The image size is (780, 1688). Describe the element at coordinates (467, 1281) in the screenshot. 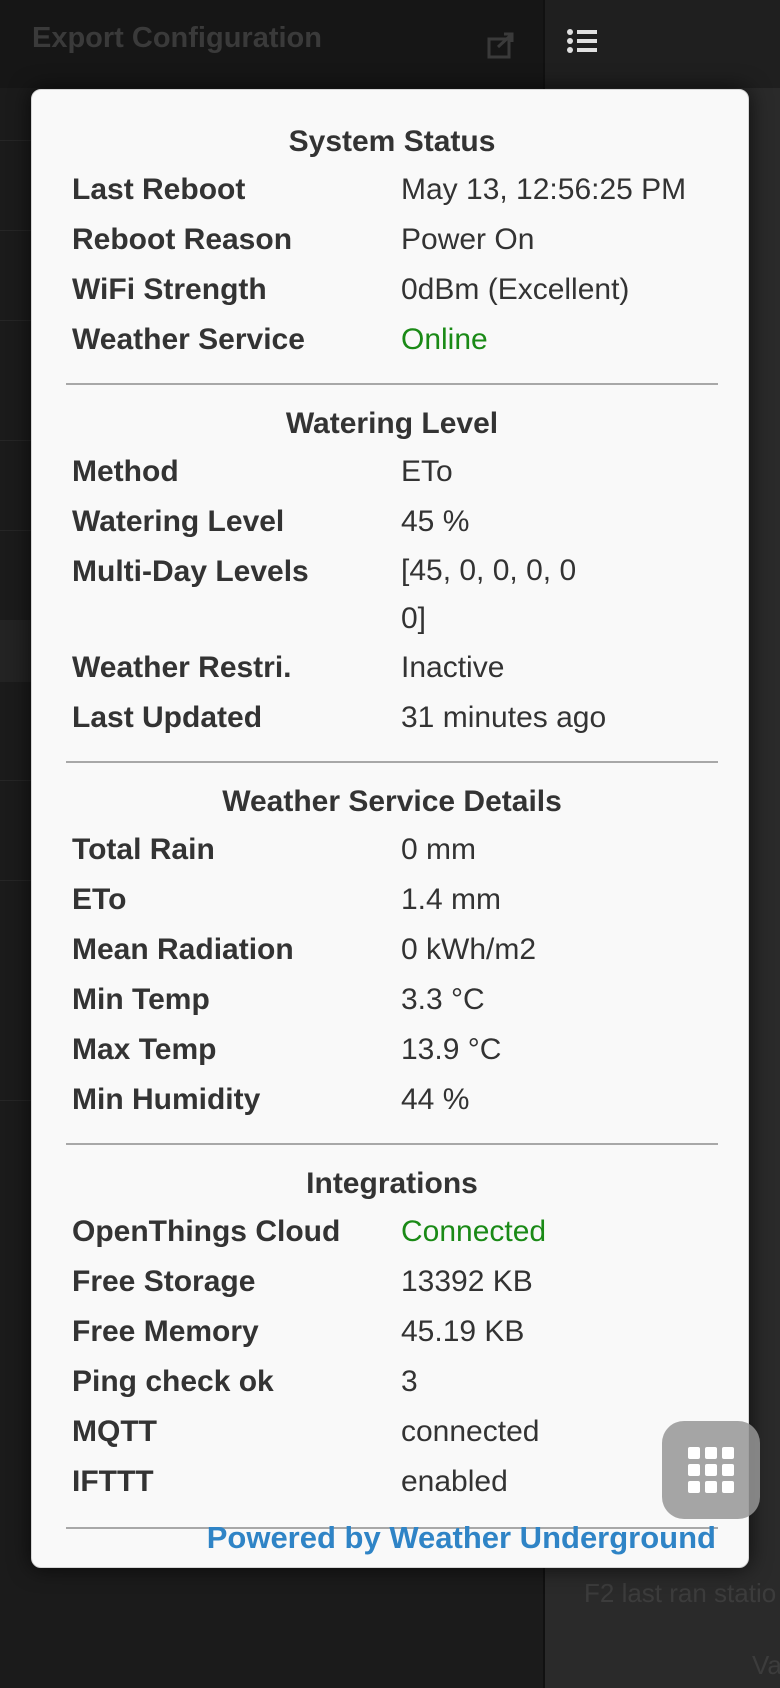

I see `row-value: 13392 KB` at that location.